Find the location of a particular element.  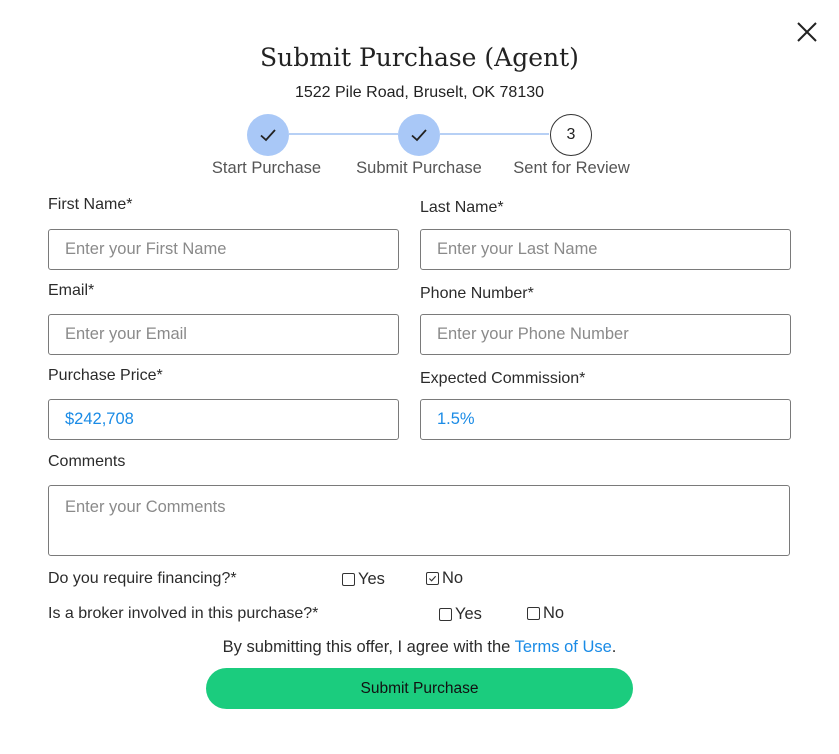

step-2-label: Submit Purchase is located at coordinates (419, 168).